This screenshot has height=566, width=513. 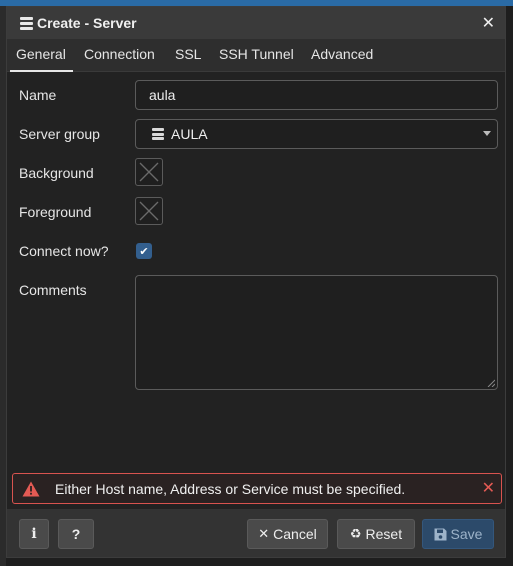 I want to click on server-group-label: Server group, so click(x=59, y=134).